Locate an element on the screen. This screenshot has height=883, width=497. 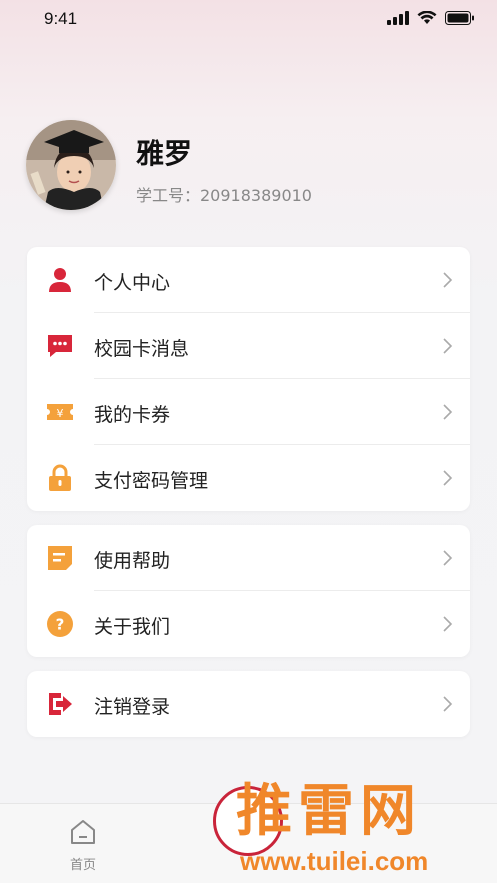
question-icon: ? is located at coordinates (60, 624).